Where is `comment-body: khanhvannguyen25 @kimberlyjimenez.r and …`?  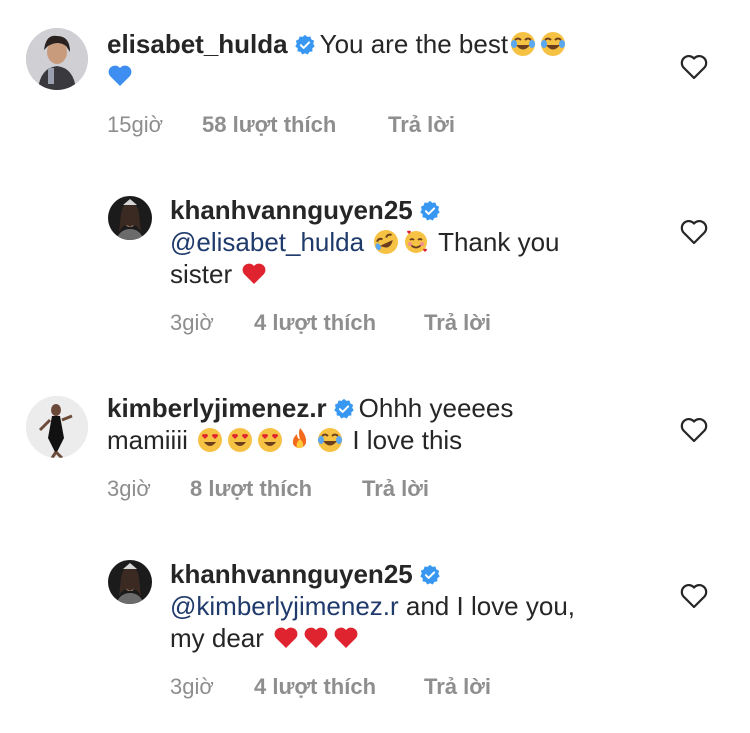 comment-body: khanhvannguyen25 @kimberlyjimenez.r and … is located at coordinates (420, 606).